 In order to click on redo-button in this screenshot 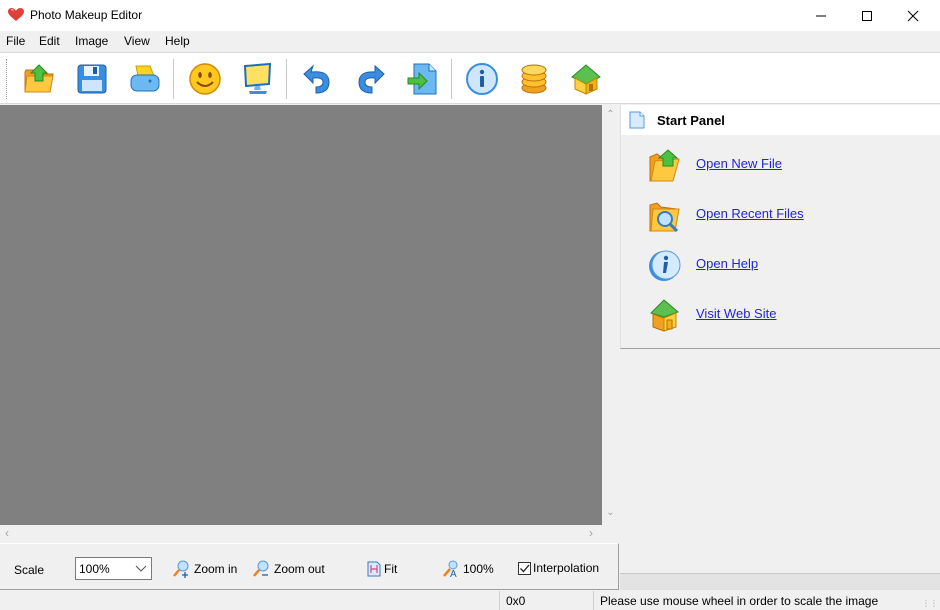, I will do `click(370, 79)`.